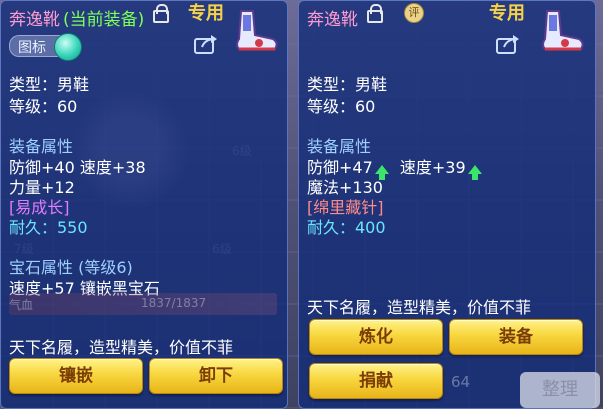 The height and width of the screenshot is (409, 603). What do you see at coordinates (21, 305) in the screenshot?
I see `hp-label: 气血` at bounding box center [21, 305].